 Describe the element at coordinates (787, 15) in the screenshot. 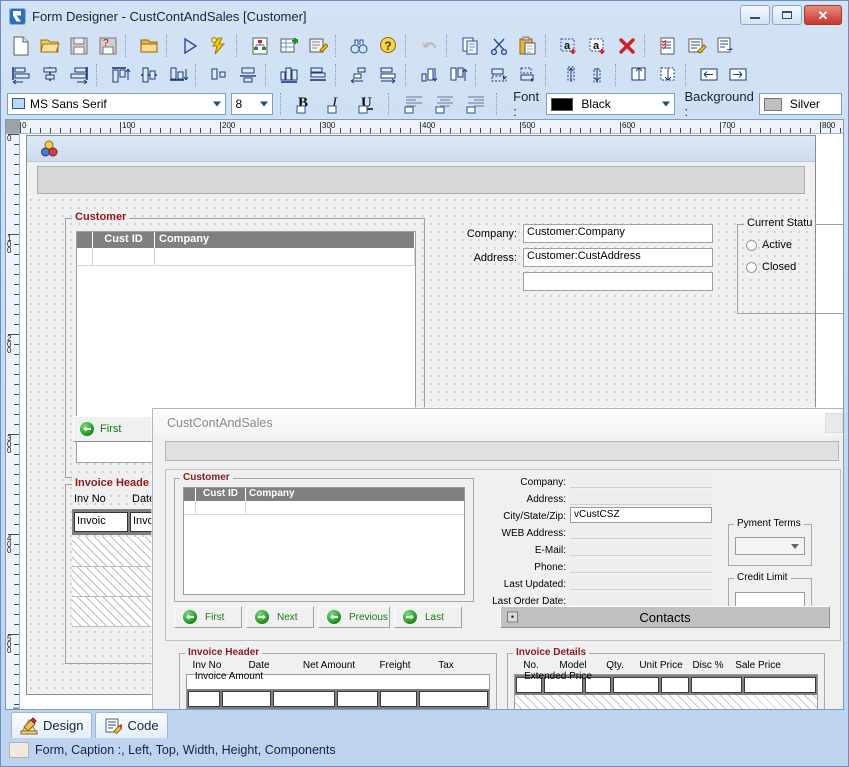

I see `maximize-button` at that location.